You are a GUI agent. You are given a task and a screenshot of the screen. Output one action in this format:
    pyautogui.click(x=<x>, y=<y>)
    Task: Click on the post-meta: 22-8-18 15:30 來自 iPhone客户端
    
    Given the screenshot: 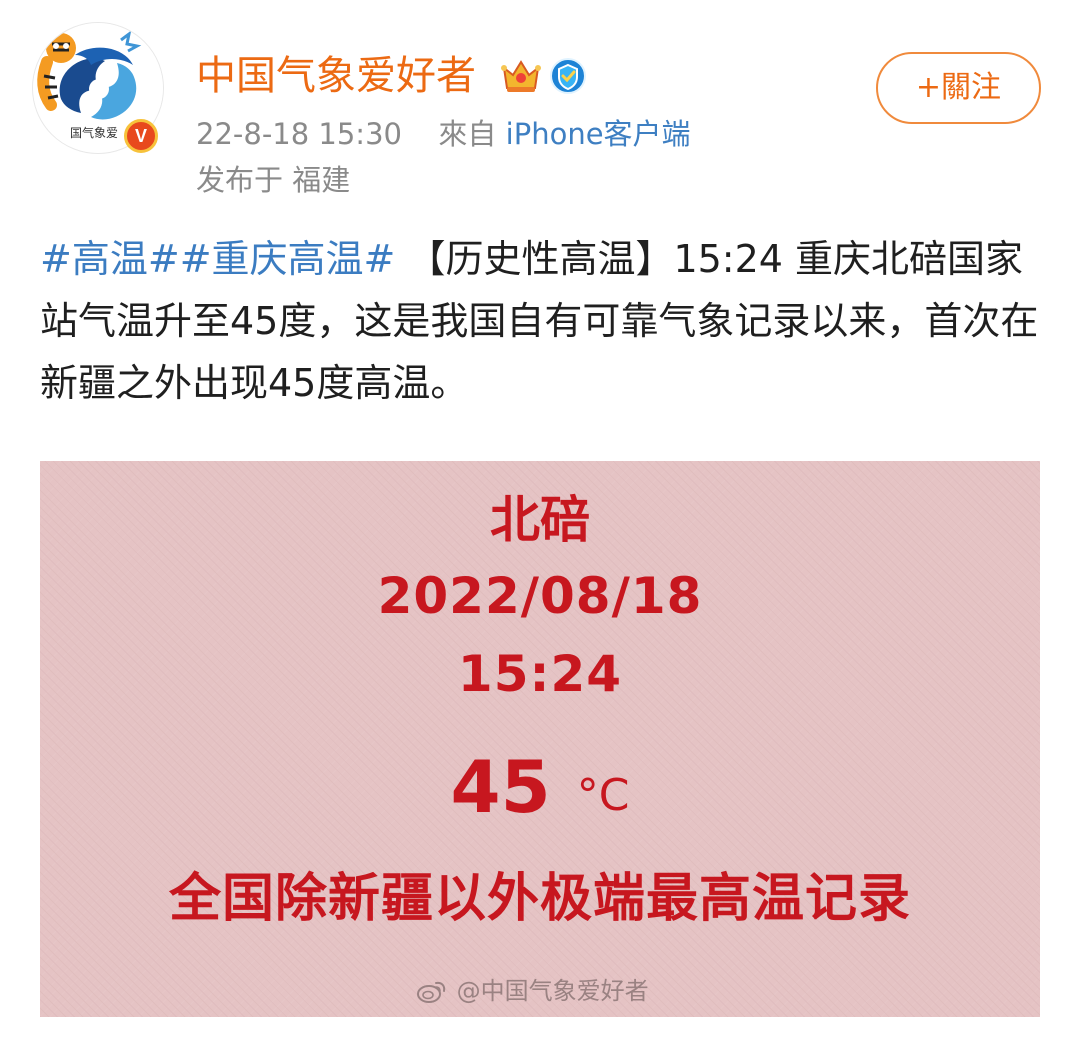 What is the action you would take?
    pyautogui.click(x=443, y=134)
    